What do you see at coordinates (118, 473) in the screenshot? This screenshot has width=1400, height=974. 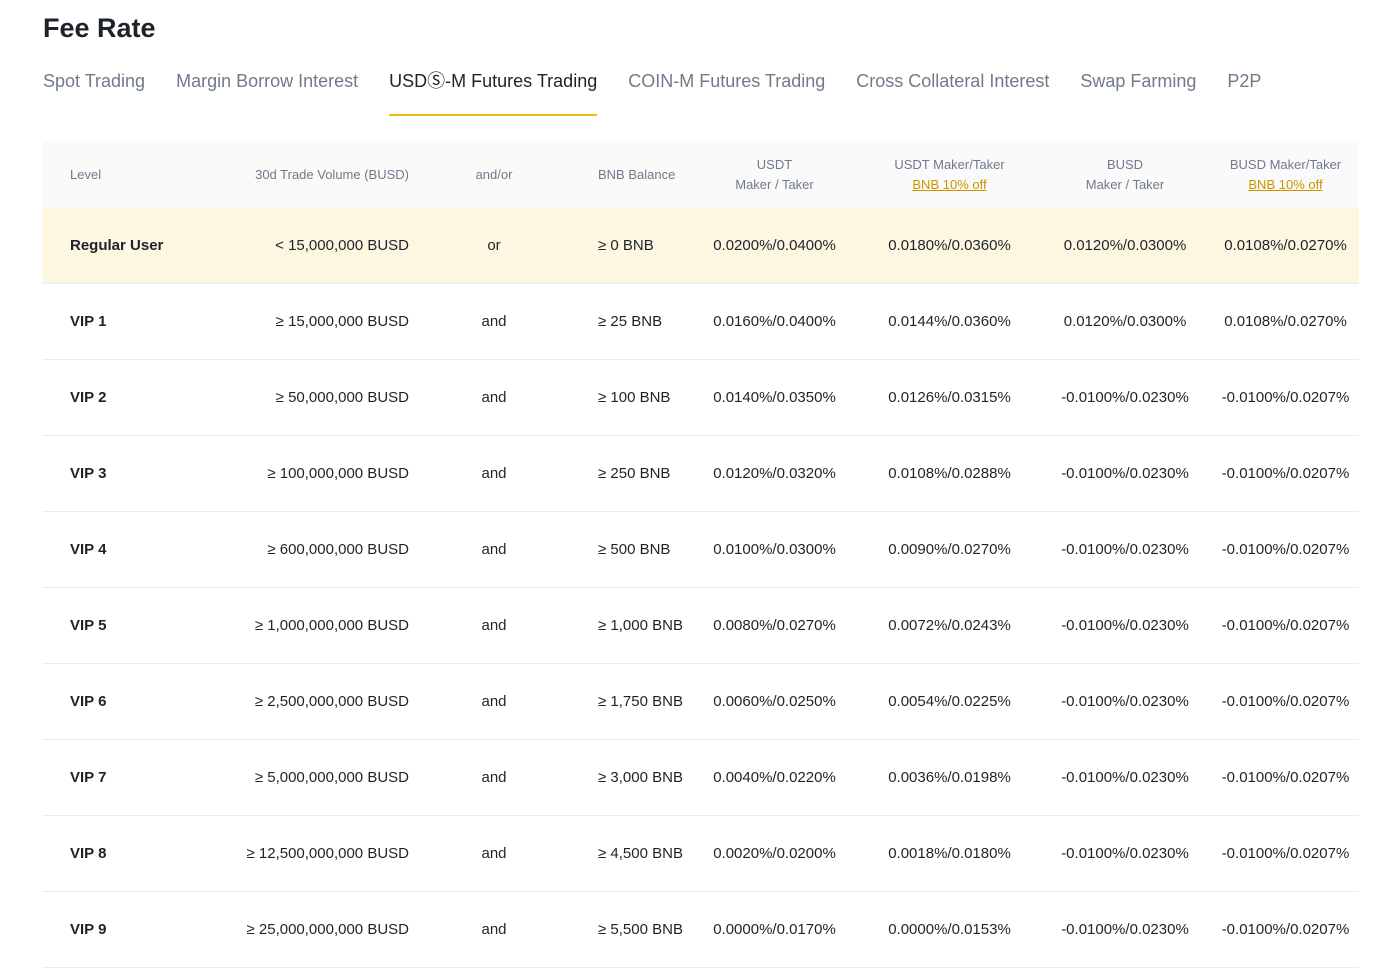 I see `cell-level: VIP 3` at bounding box center [118, 473].